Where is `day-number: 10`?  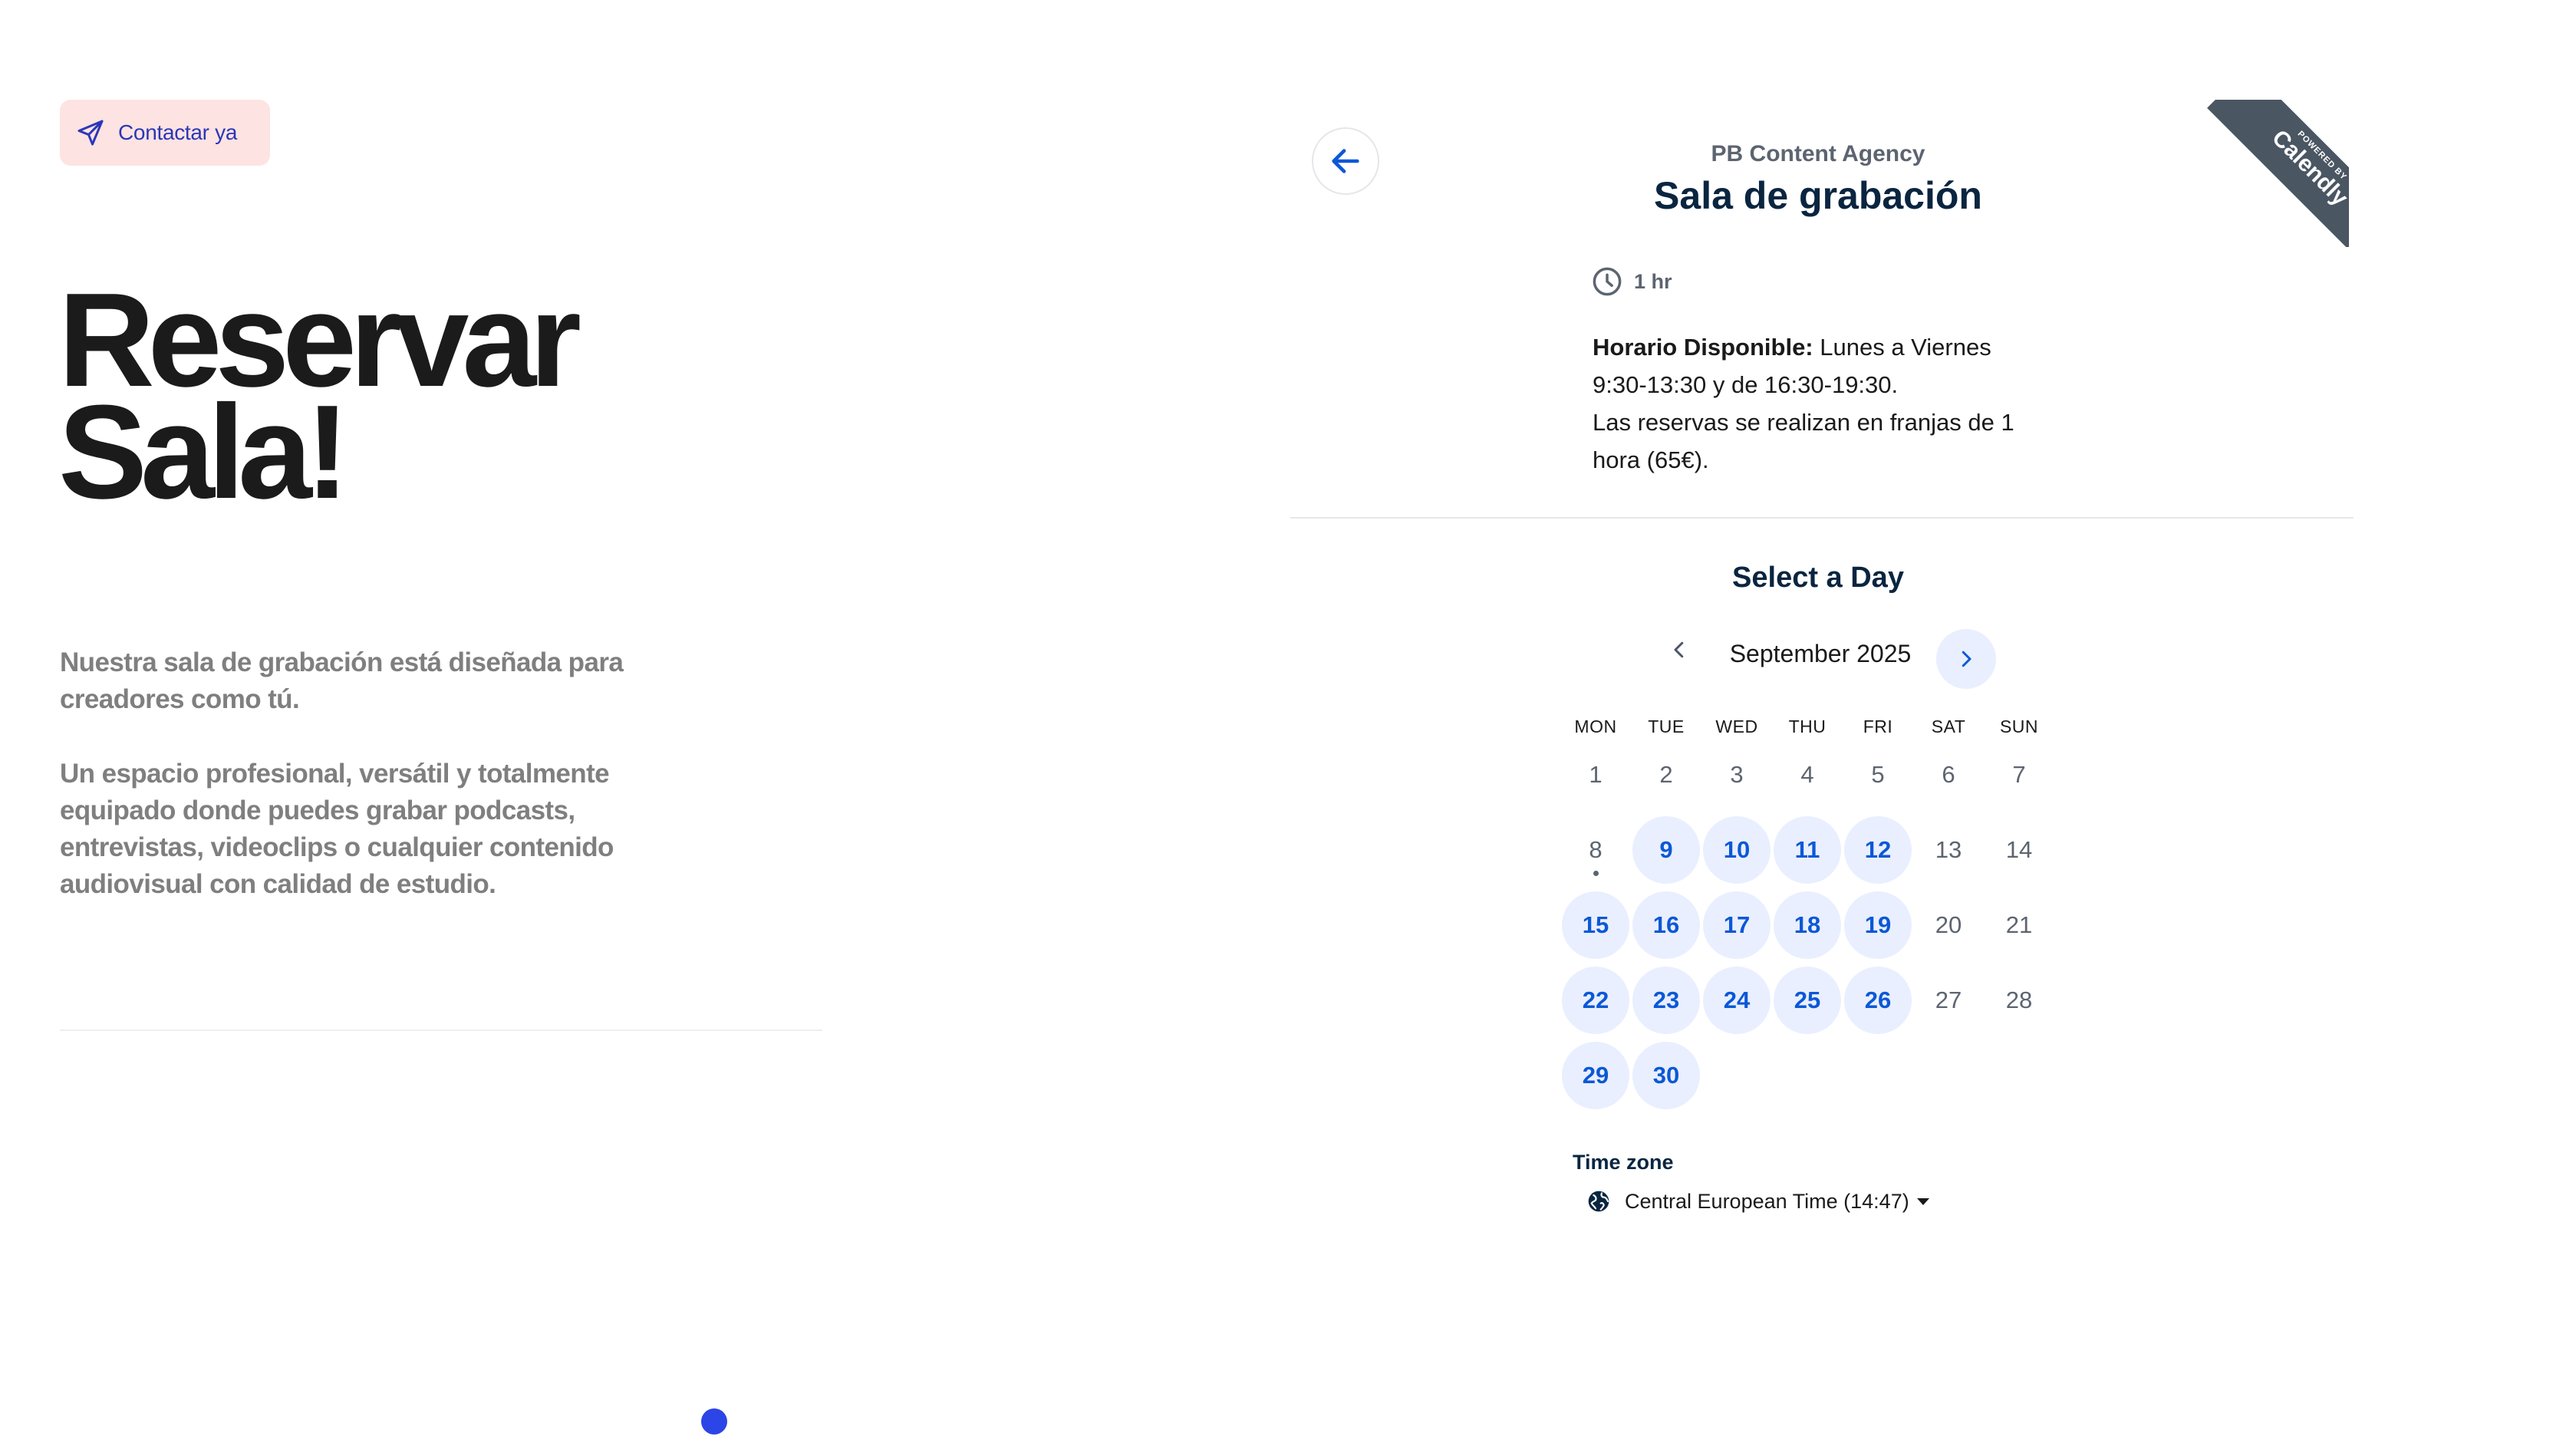
day-number: 10 is located at coordinates (1737, 849).